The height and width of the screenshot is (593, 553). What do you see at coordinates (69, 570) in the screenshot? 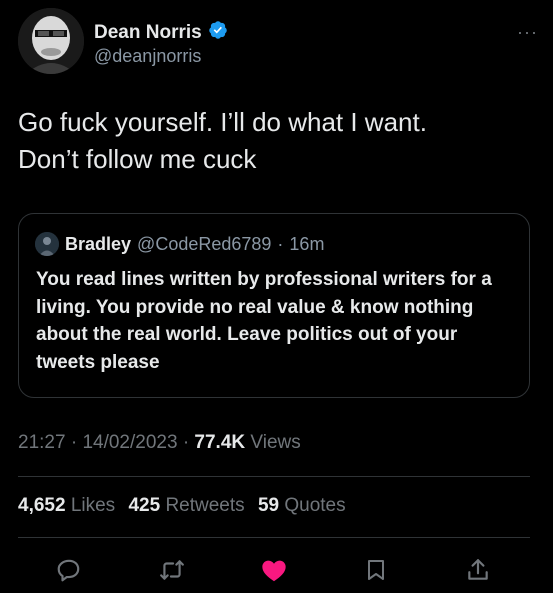
I see `reply-icon` at bounding box center [69, 570].